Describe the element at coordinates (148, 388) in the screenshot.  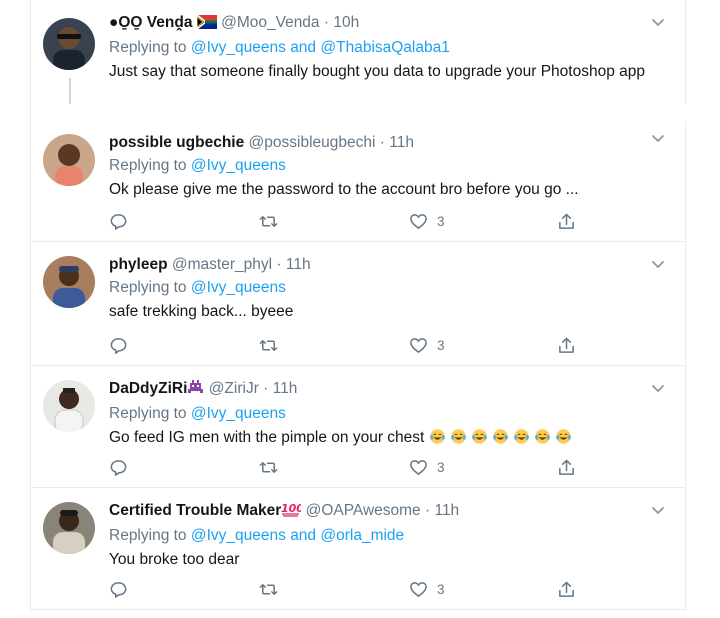
I see `display-name: DaDdyZiRi` at that location.